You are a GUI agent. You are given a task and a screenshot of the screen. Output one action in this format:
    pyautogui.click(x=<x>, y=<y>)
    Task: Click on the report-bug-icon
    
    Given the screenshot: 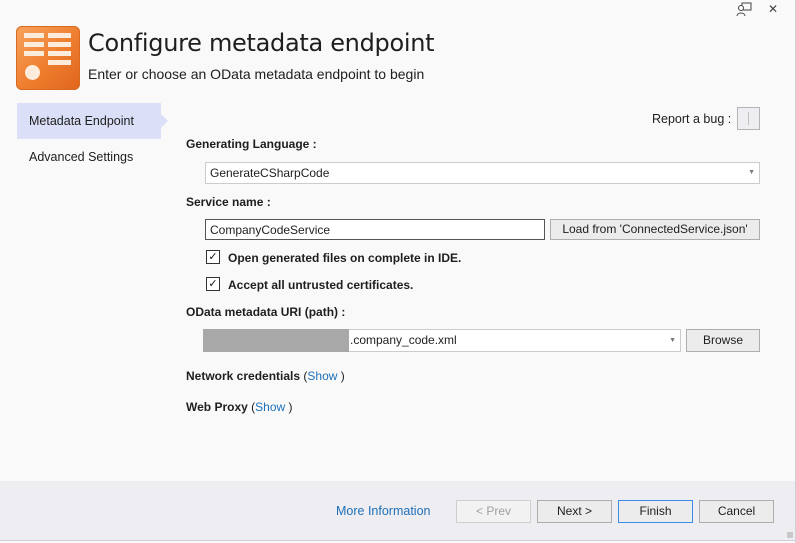 What is the action you would take?
    pyautogui.click(x=748, y=118)
    